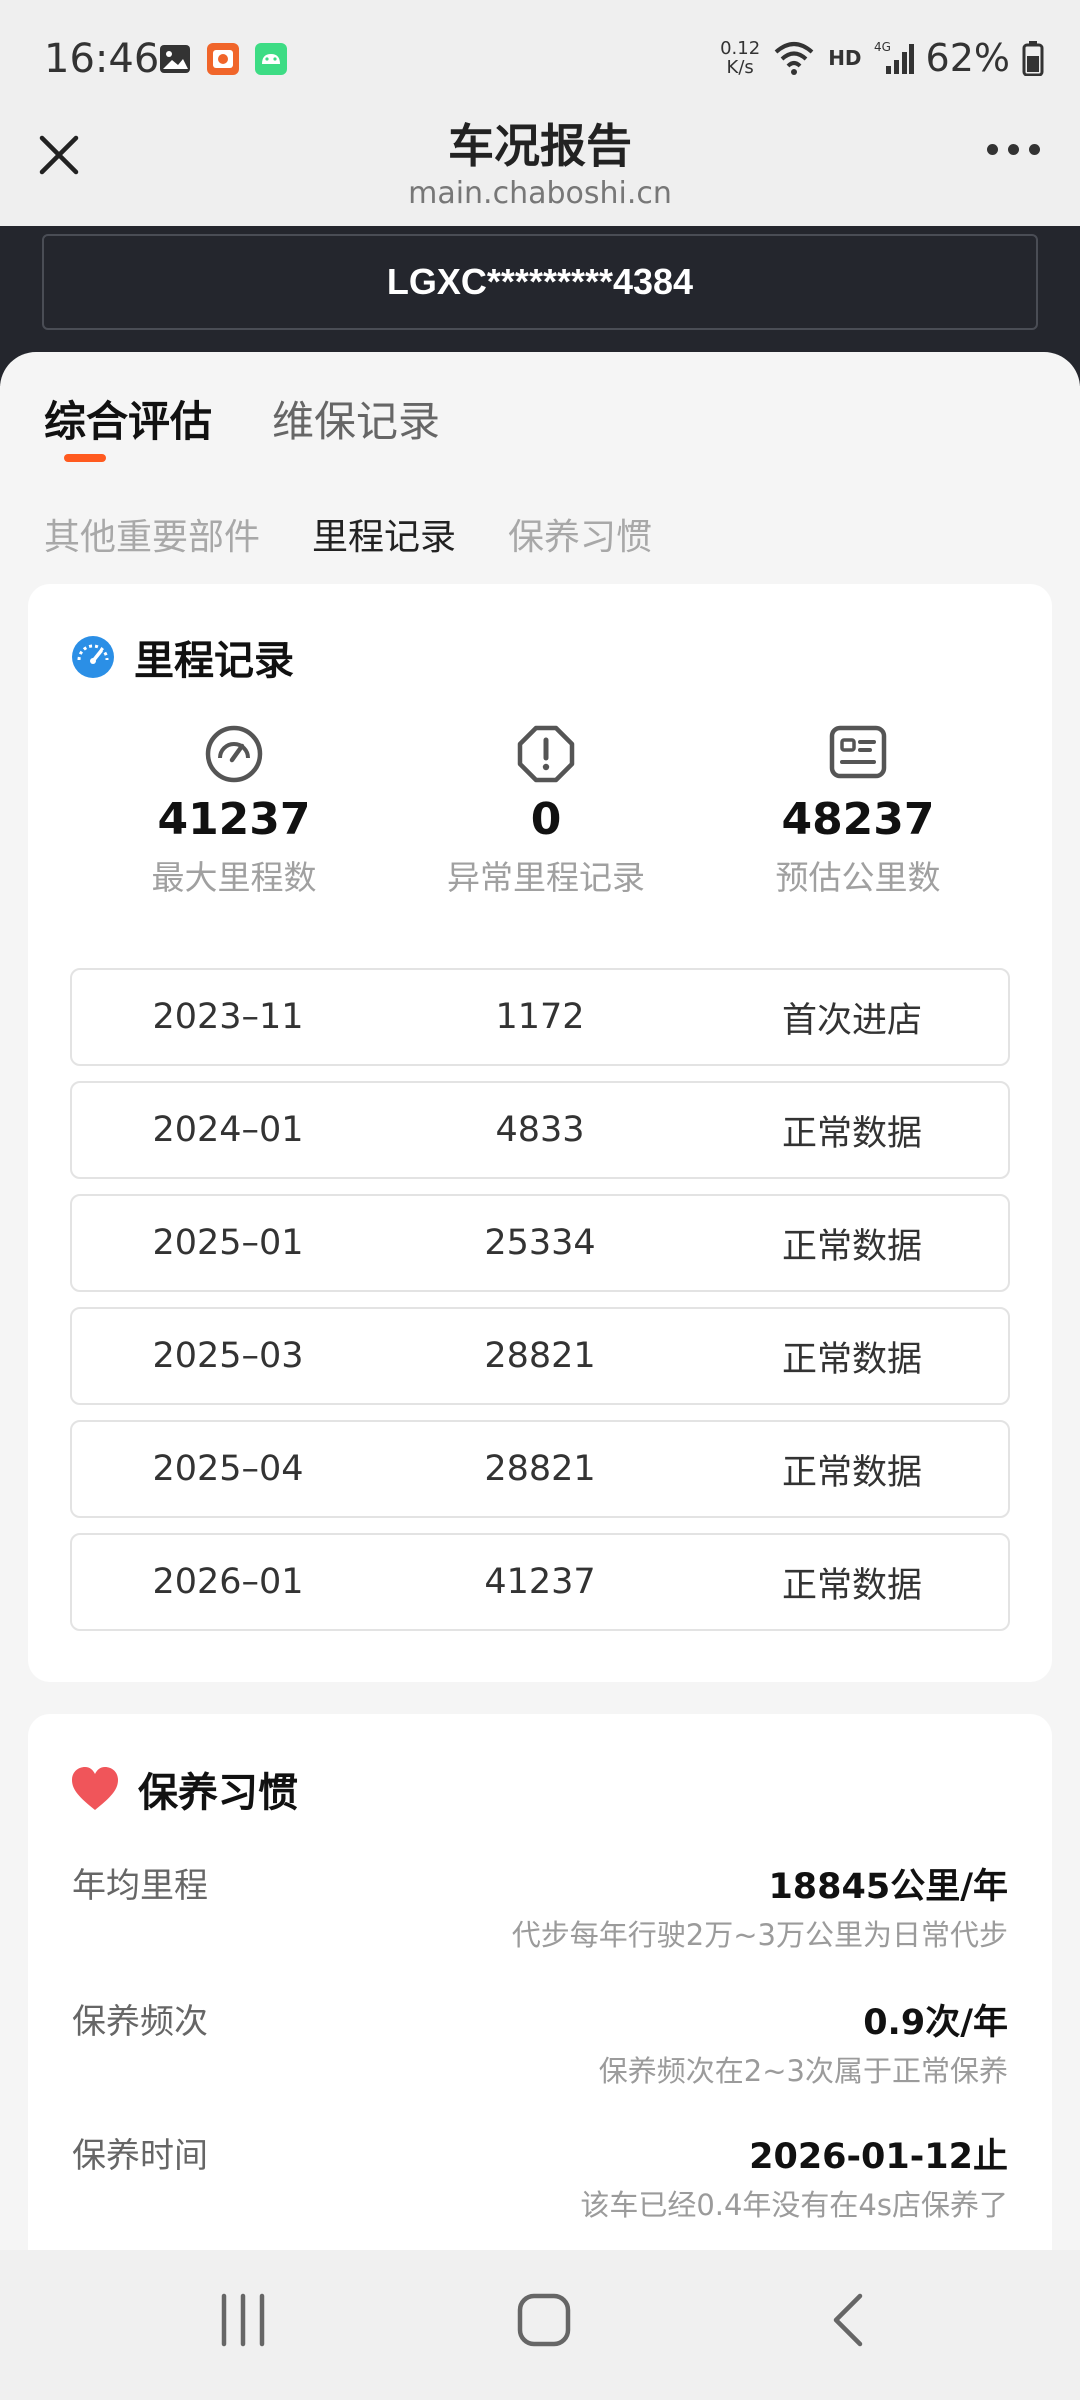 The image size is (1080, 2400). Describe the element at coordinates (228, 1582) in the screenshot. I see `record-date: 2026–01` at that location.